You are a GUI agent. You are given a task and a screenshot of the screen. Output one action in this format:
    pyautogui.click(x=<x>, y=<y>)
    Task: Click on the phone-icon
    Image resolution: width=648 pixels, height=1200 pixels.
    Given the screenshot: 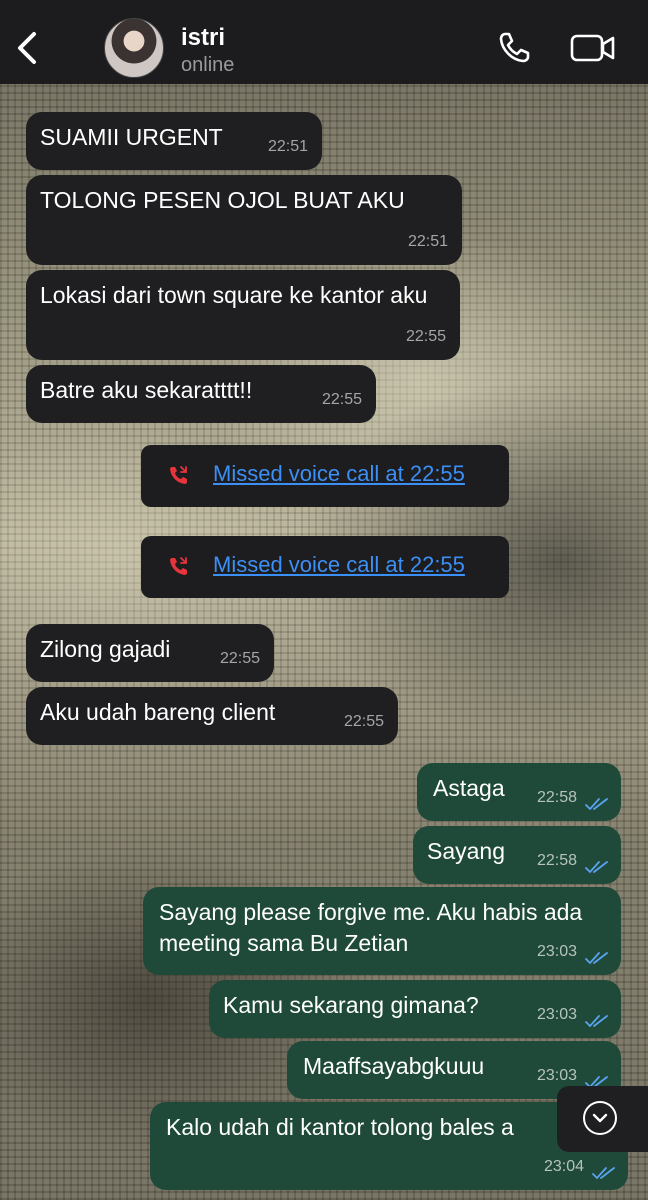 What is the action you would take?
    pyautogui.click(x=516, y=48)
    